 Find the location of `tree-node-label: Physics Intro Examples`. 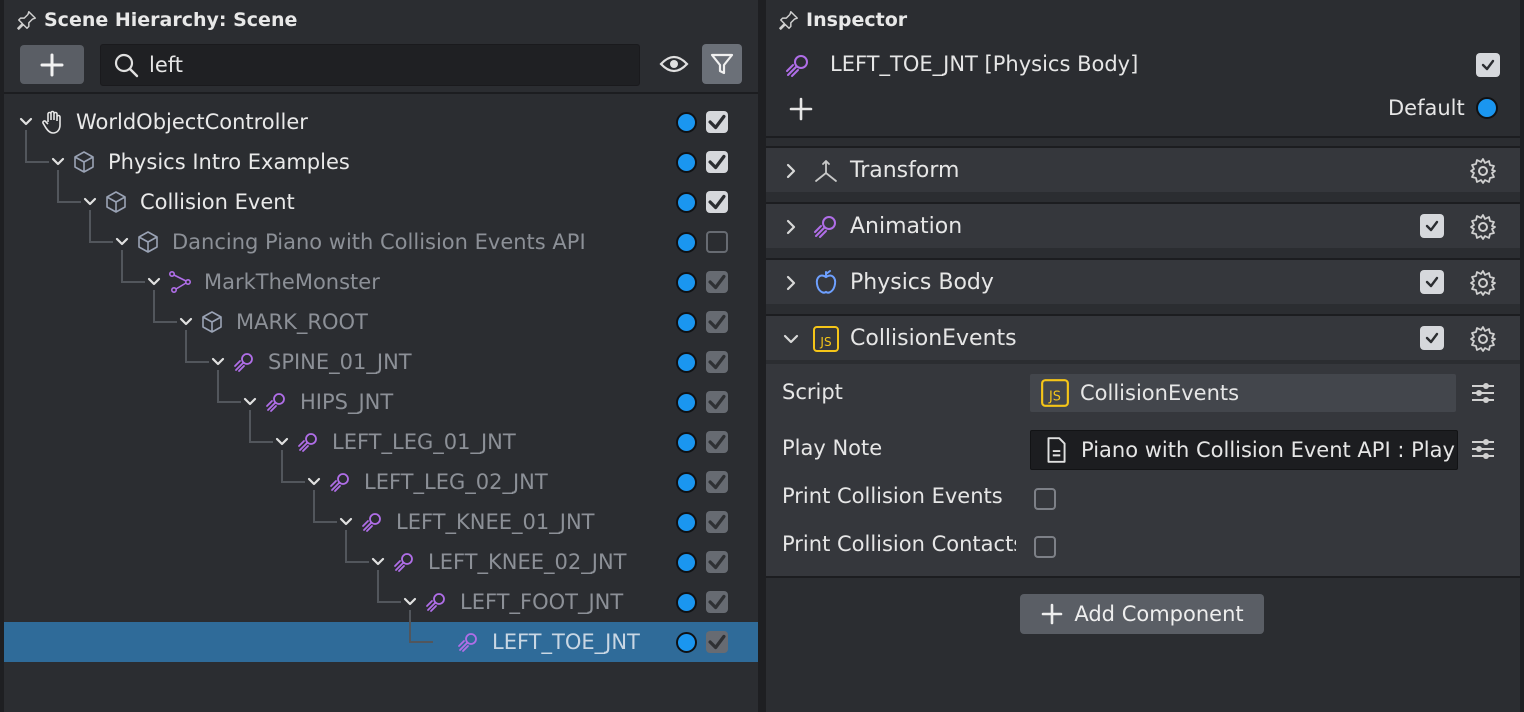

tree-node-label: Physics Intro Examples is located at coordinates (229, 162).